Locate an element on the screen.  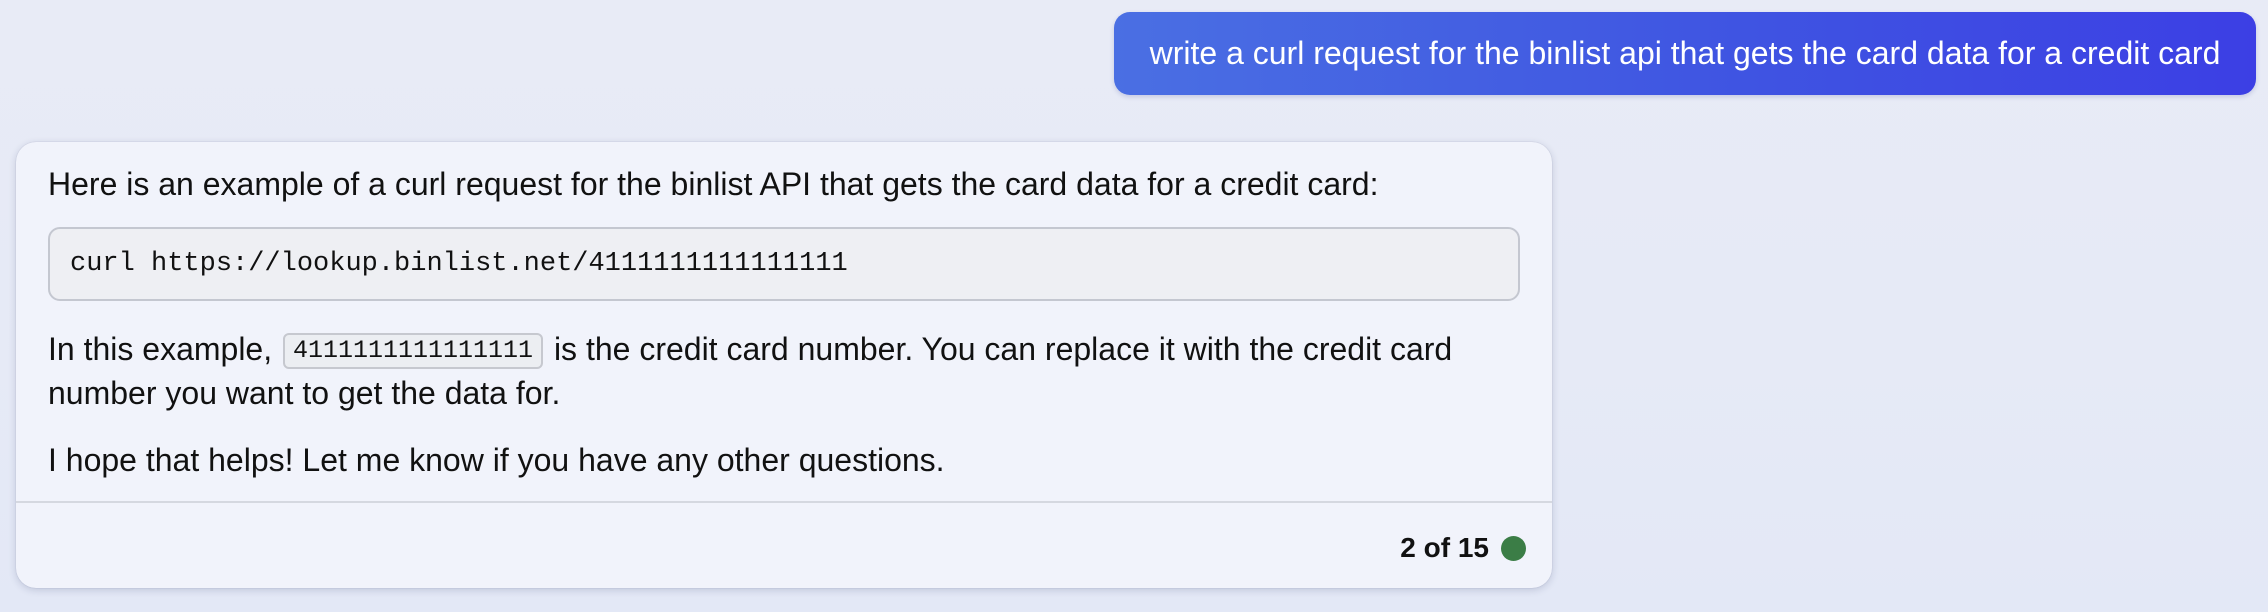
footer-divider is located at coordinates (784, 502).